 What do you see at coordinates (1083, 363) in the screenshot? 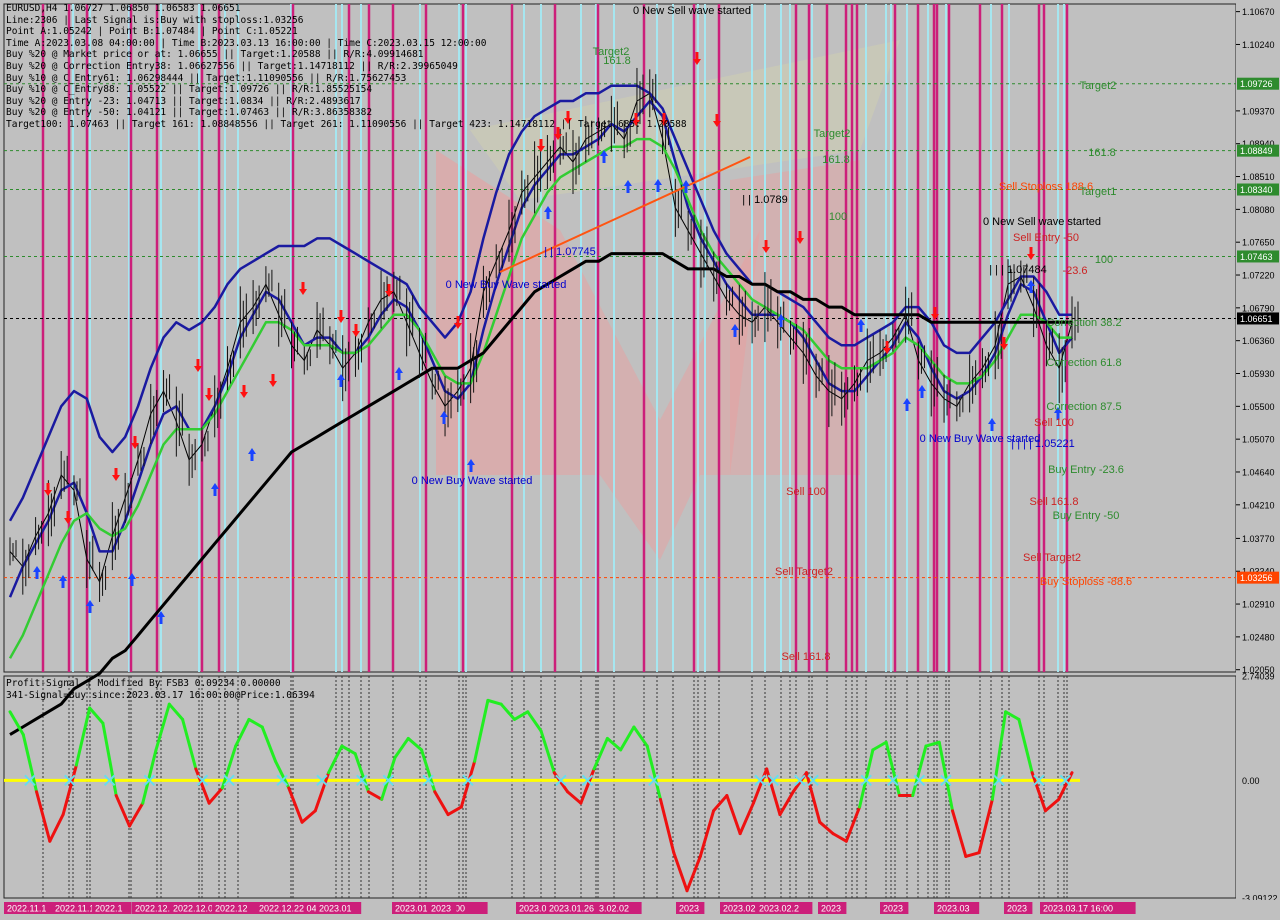
I see `chart-annotation: Correction 61.8` at bounding box center [1083, 363].